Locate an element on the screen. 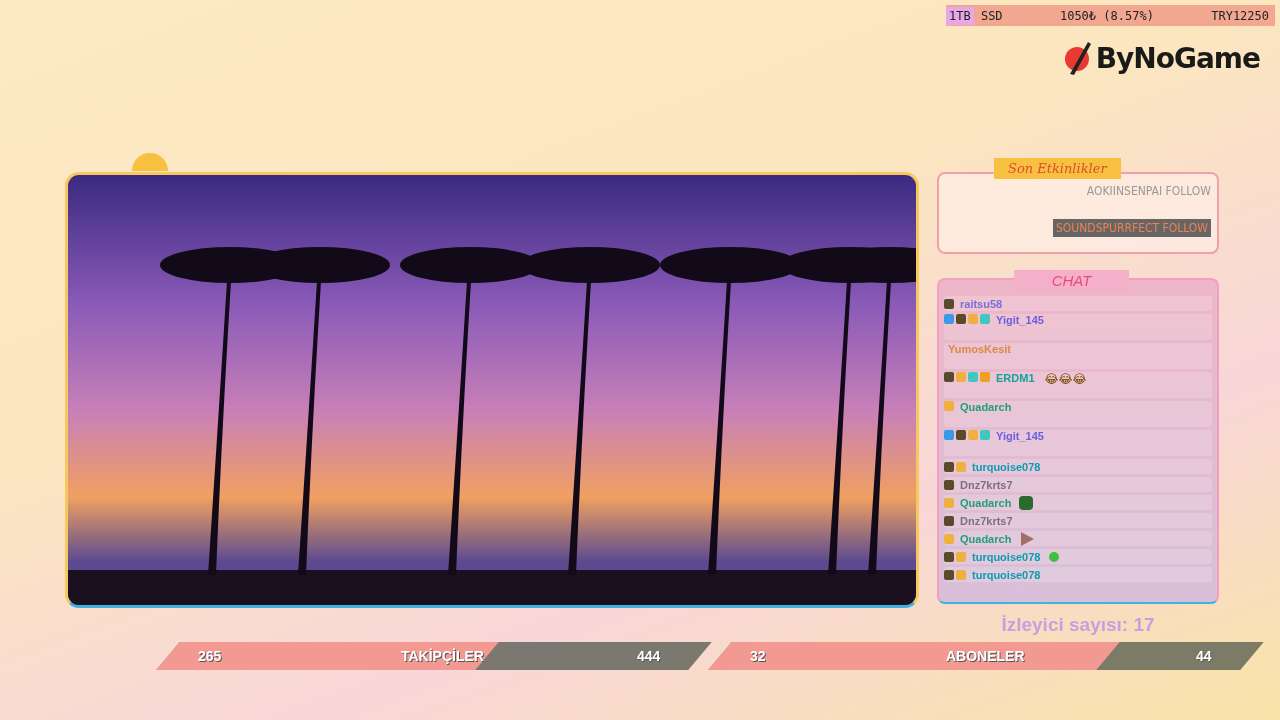 This screenshot has height=720, width=1280. goal-target: 44 is located at coordinates (1204, 656).